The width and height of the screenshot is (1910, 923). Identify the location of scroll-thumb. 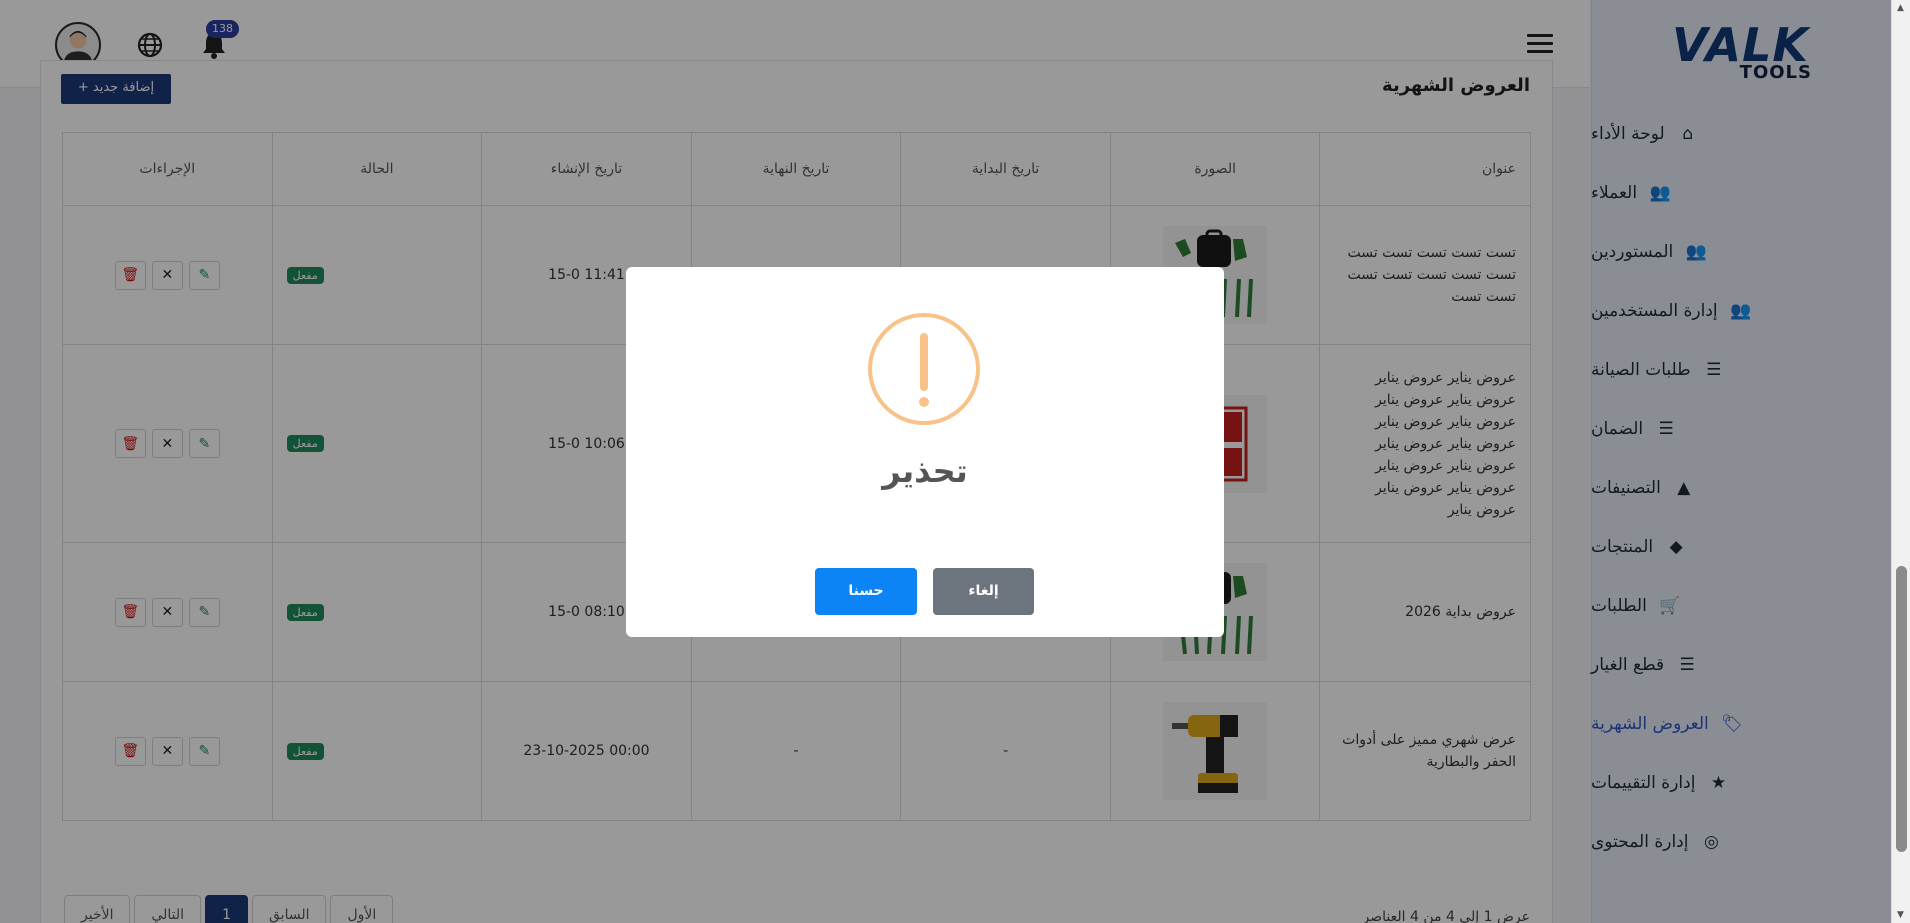
(1901, 709).